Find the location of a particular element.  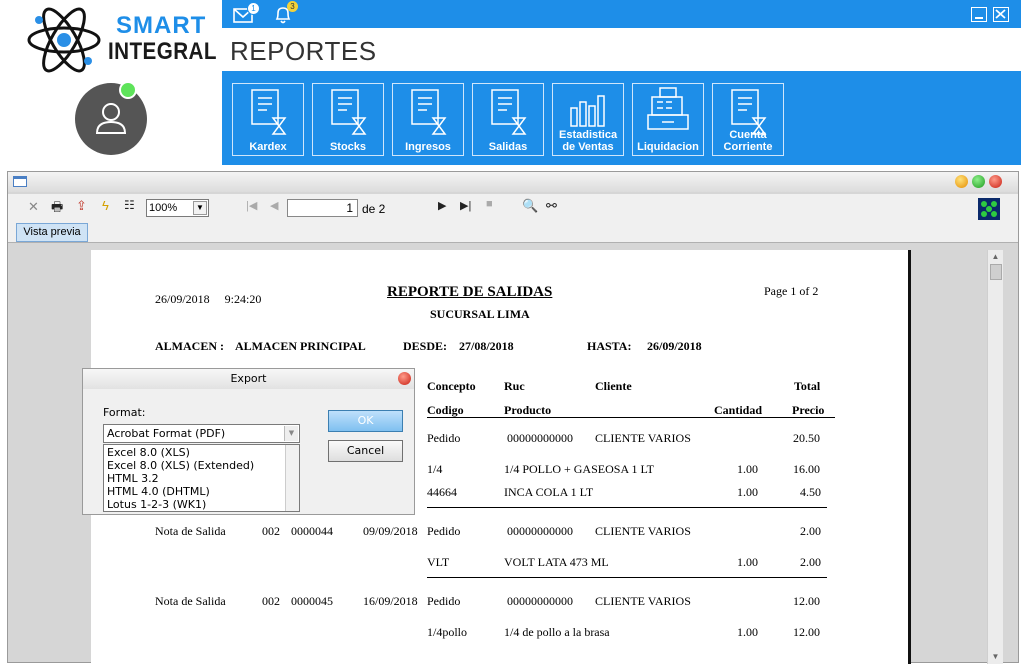

ribbon-label: Ingresos is located at coordinates (428, 147).